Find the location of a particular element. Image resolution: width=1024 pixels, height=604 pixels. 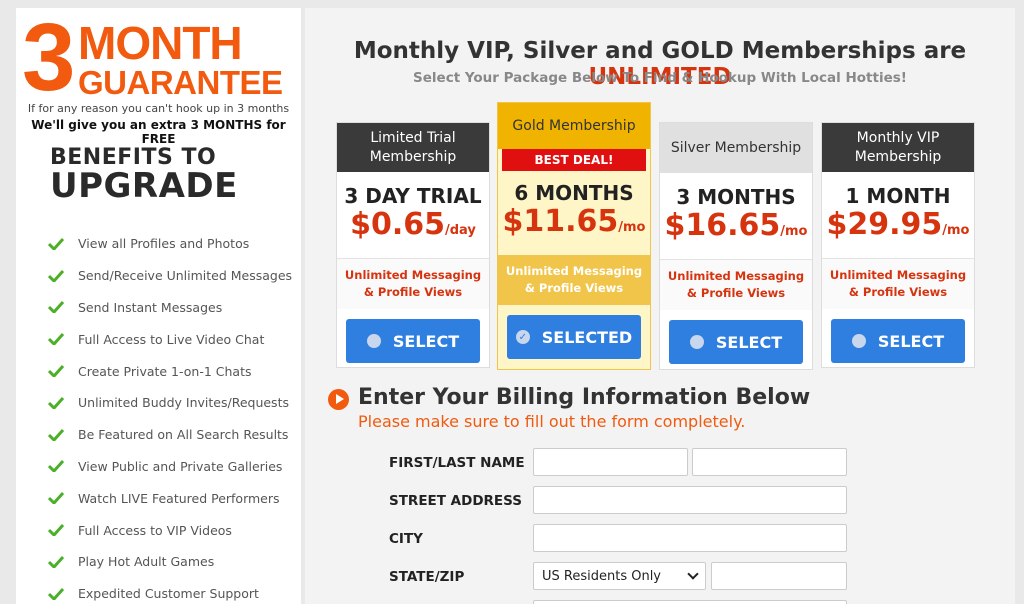

zip-input is located at coordinates (779, 576).